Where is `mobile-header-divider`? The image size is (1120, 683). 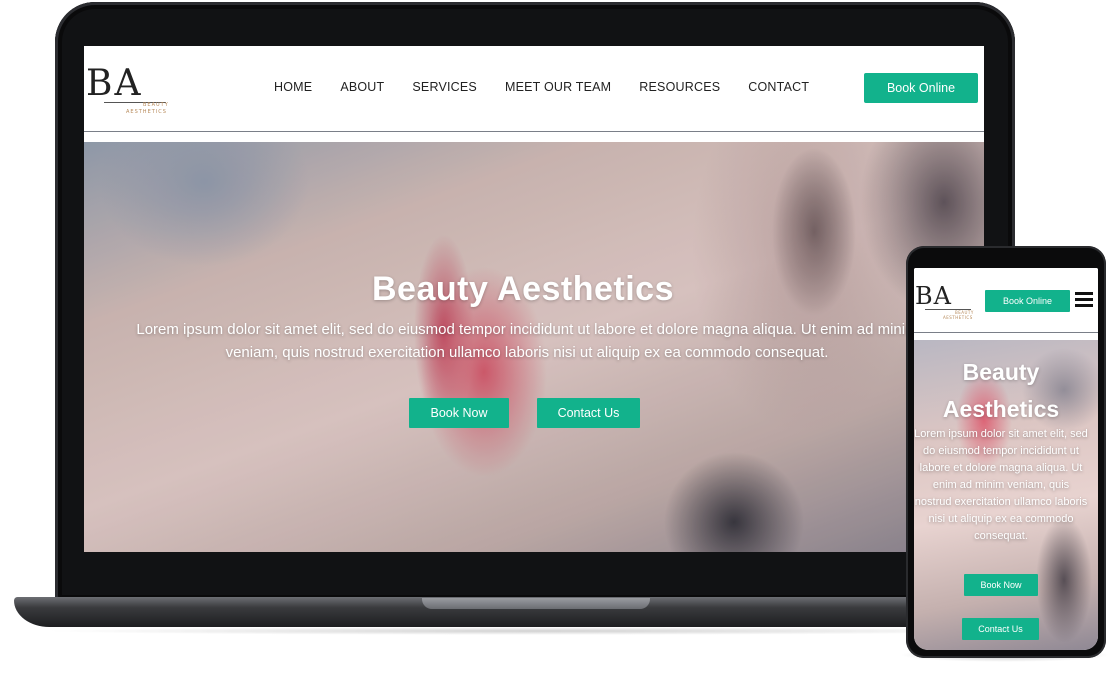
mobile-header-divider is located at coordinates (1006, 332).